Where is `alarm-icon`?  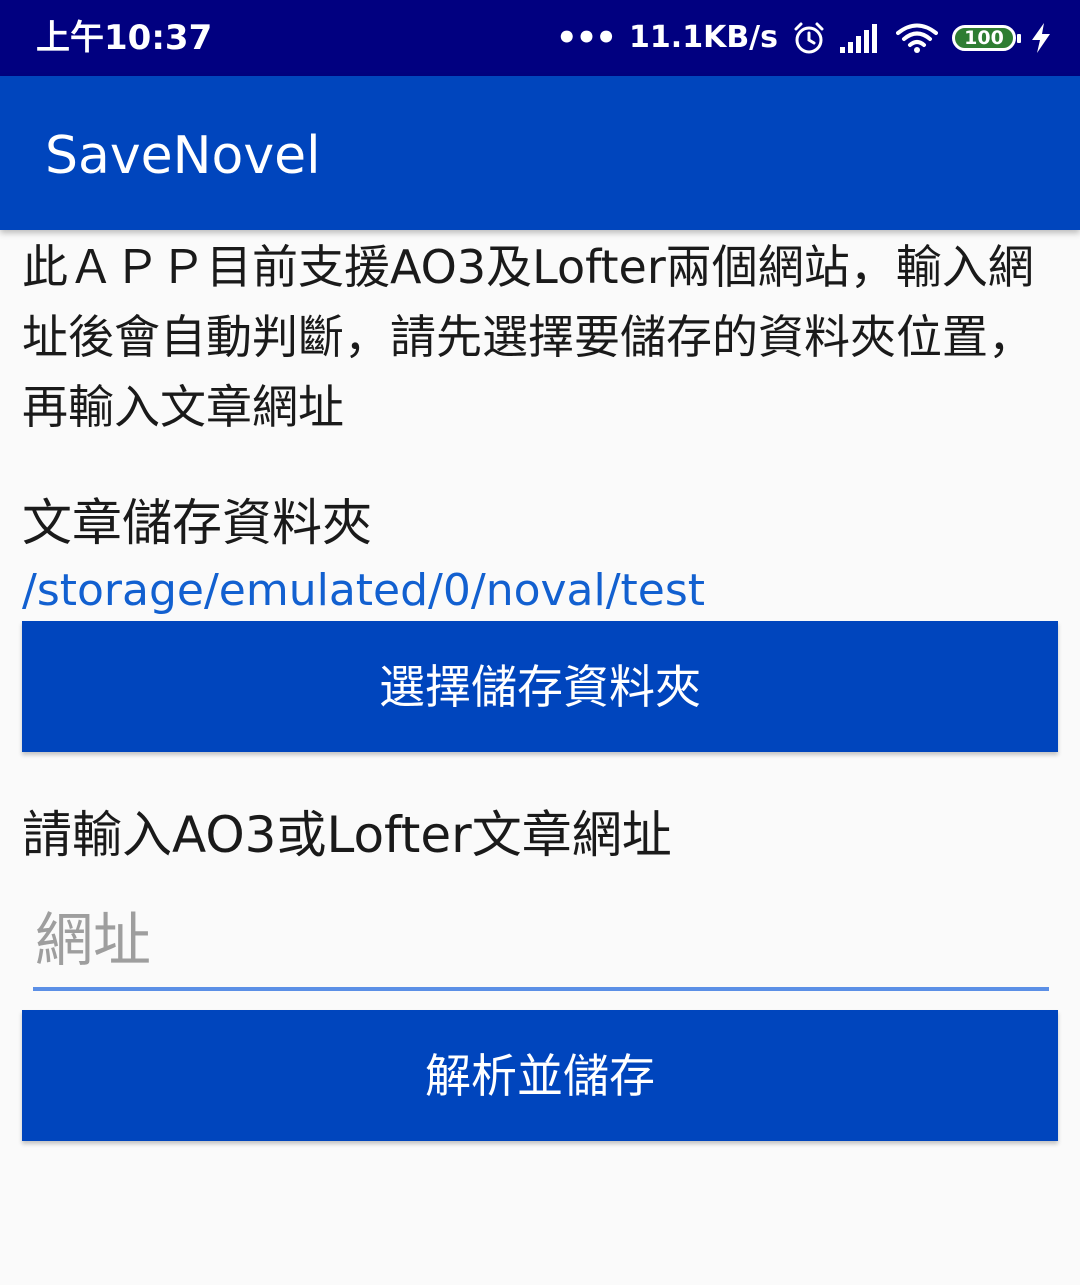 alarm-icon is located at coordinates (809, 38).